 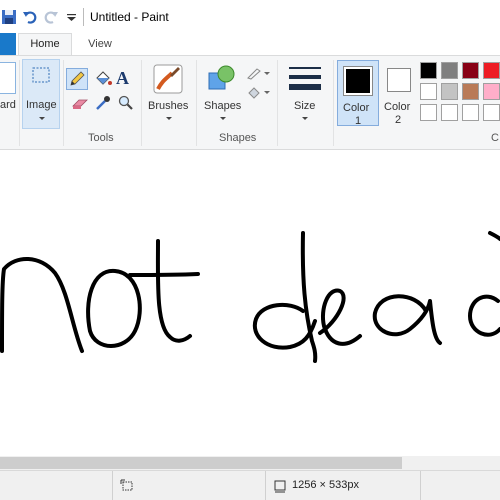 I want to click on scrollbar-thumb, so click(x=201, y=463).